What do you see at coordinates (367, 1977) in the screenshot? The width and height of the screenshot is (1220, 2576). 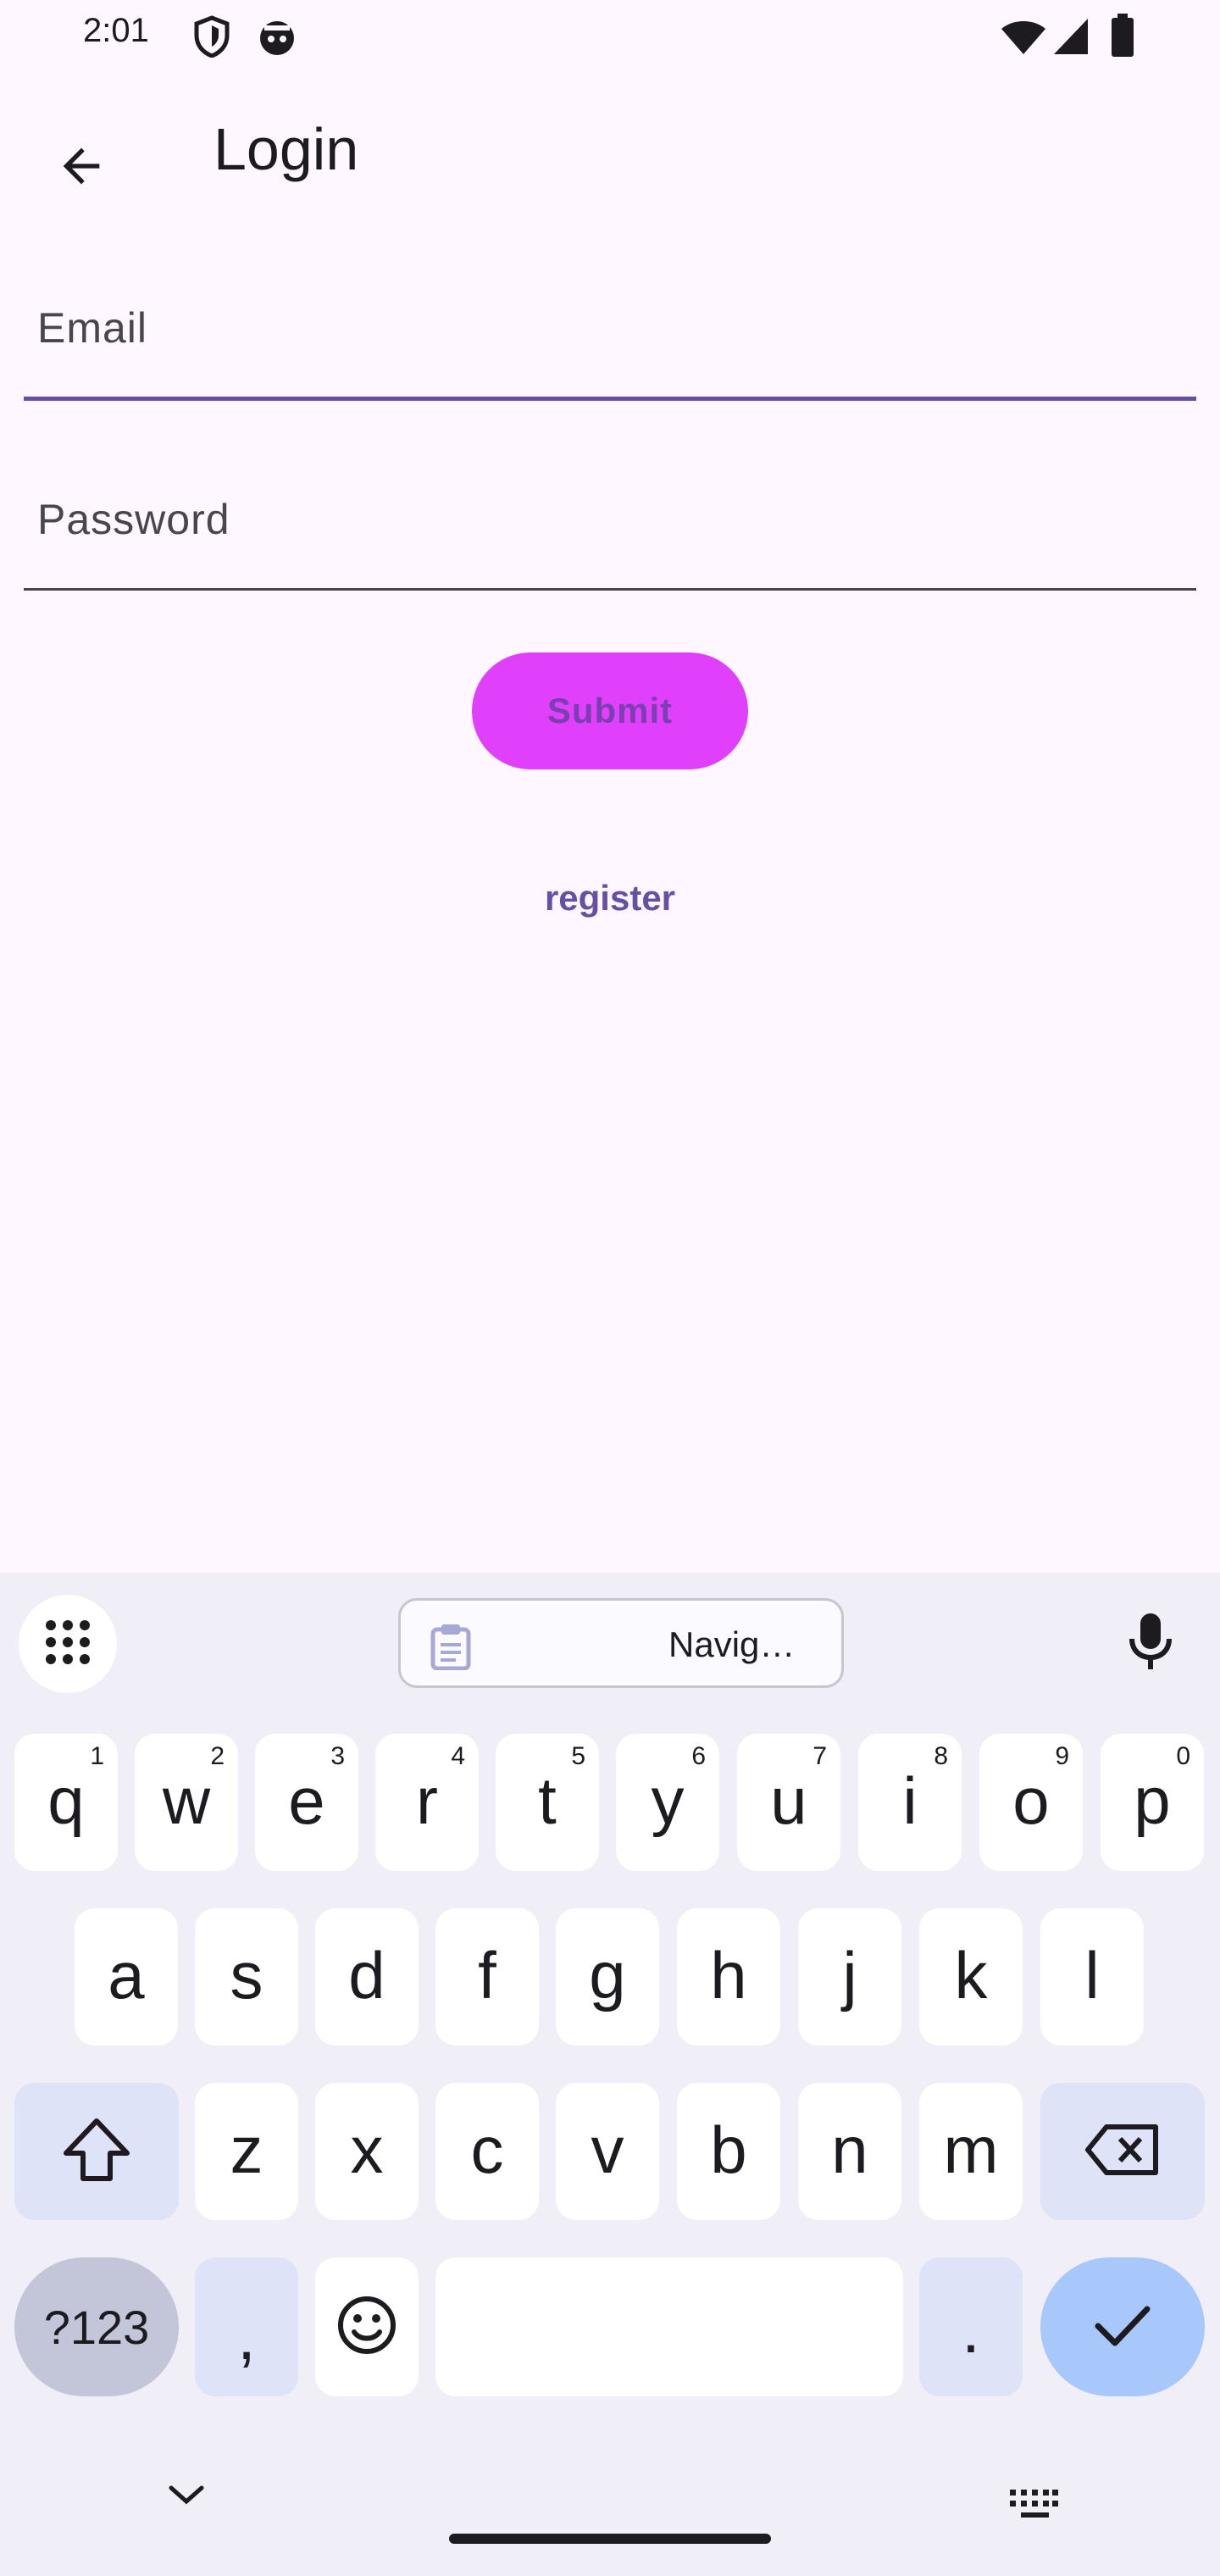 I see `key-d: d` at bounding box center [367, 1977].